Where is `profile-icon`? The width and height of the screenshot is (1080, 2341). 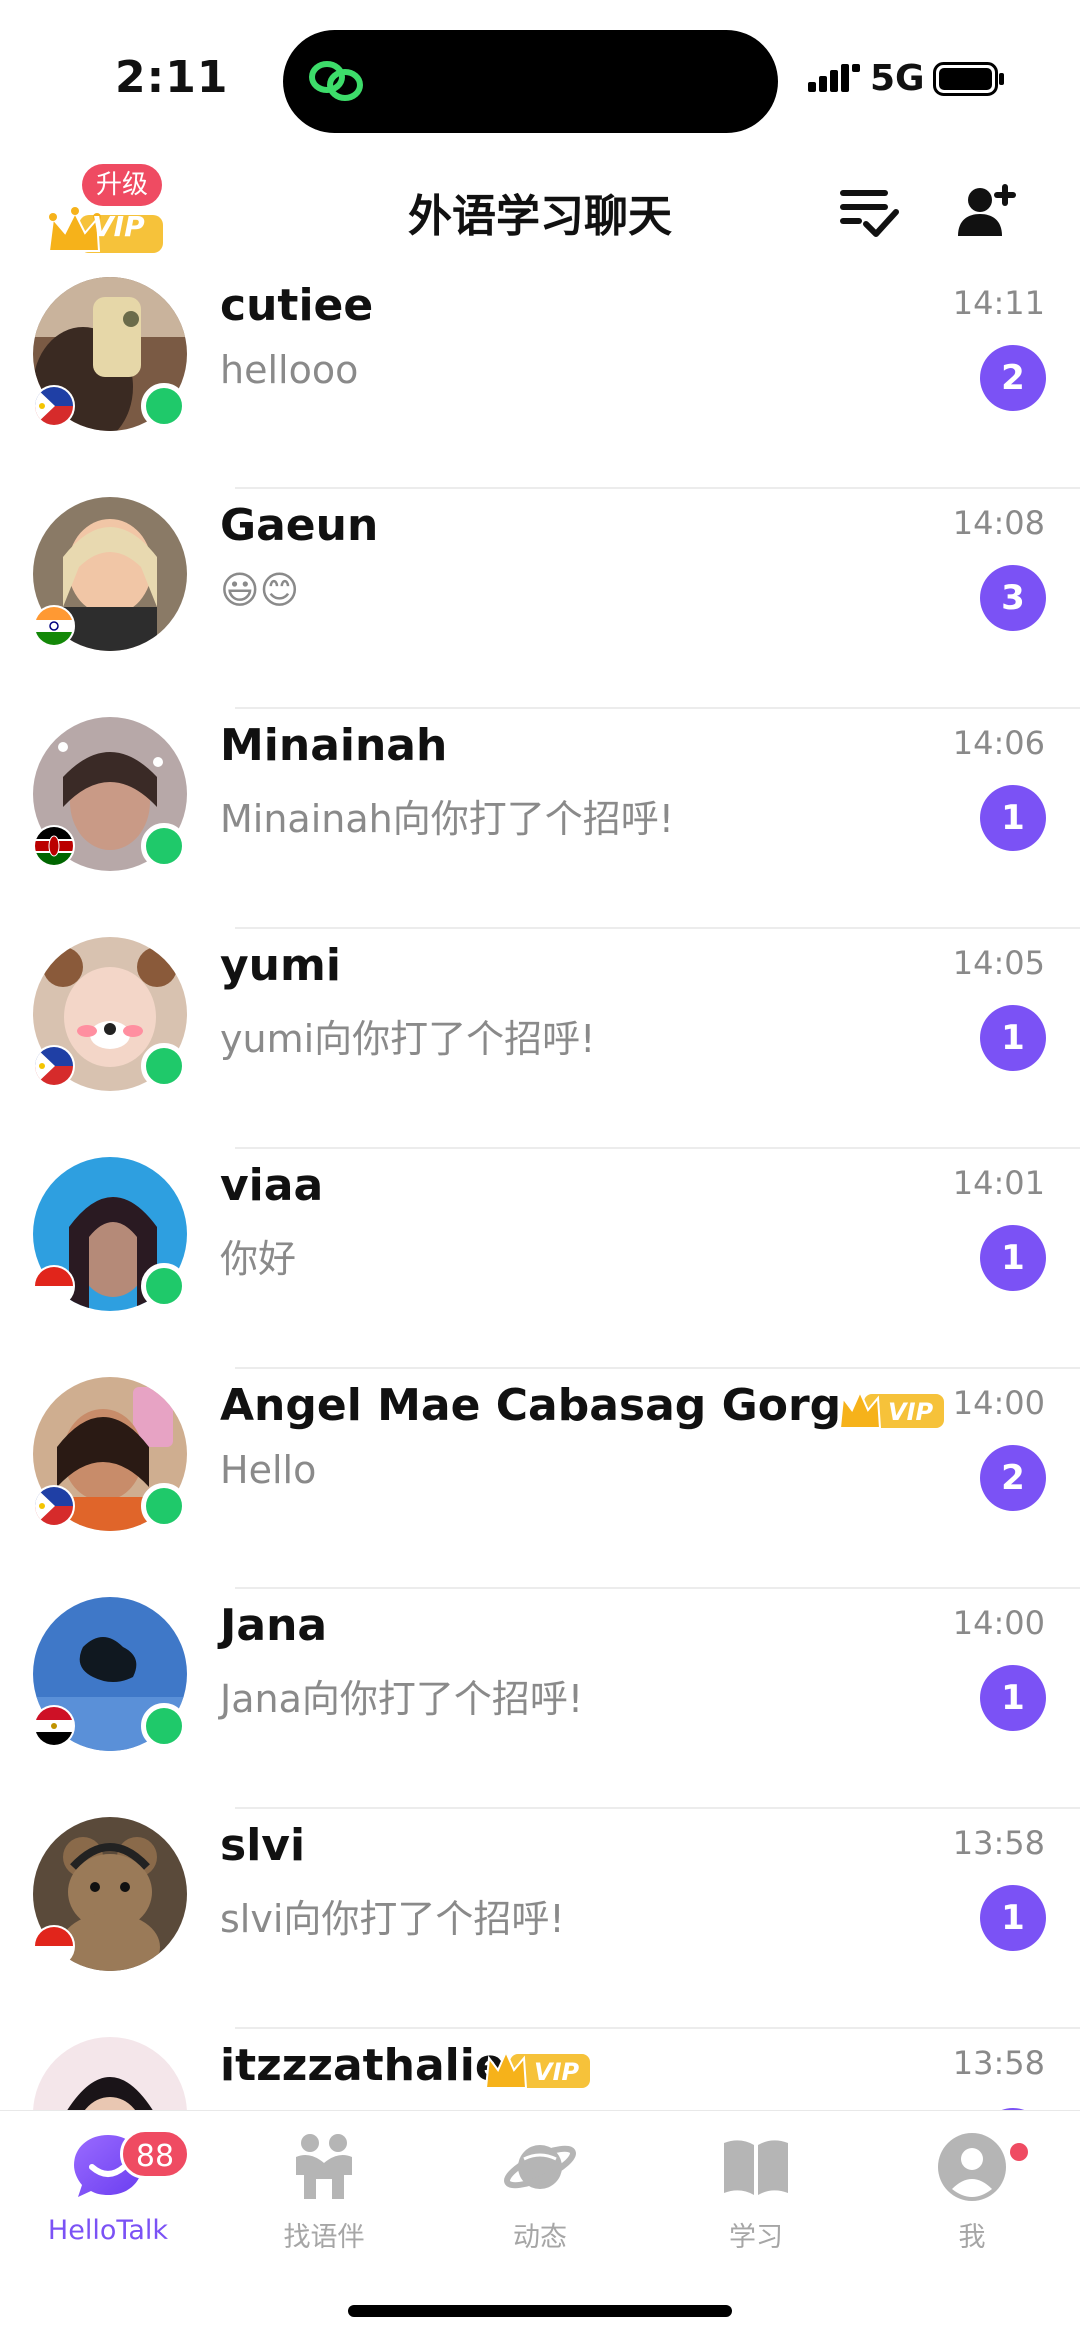
profile-icon is located at coordinates (972, 2167).